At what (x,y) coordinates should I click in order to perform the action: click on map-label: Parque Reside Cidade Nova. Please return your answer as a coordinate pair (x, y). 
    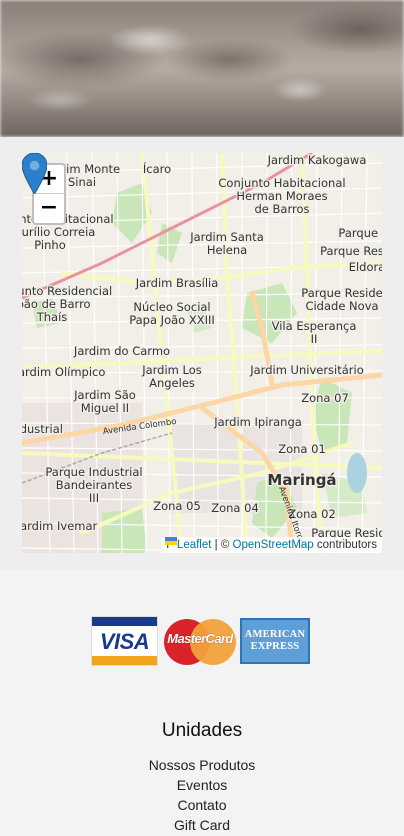
    Looking at the image, I should click on (341, 299).